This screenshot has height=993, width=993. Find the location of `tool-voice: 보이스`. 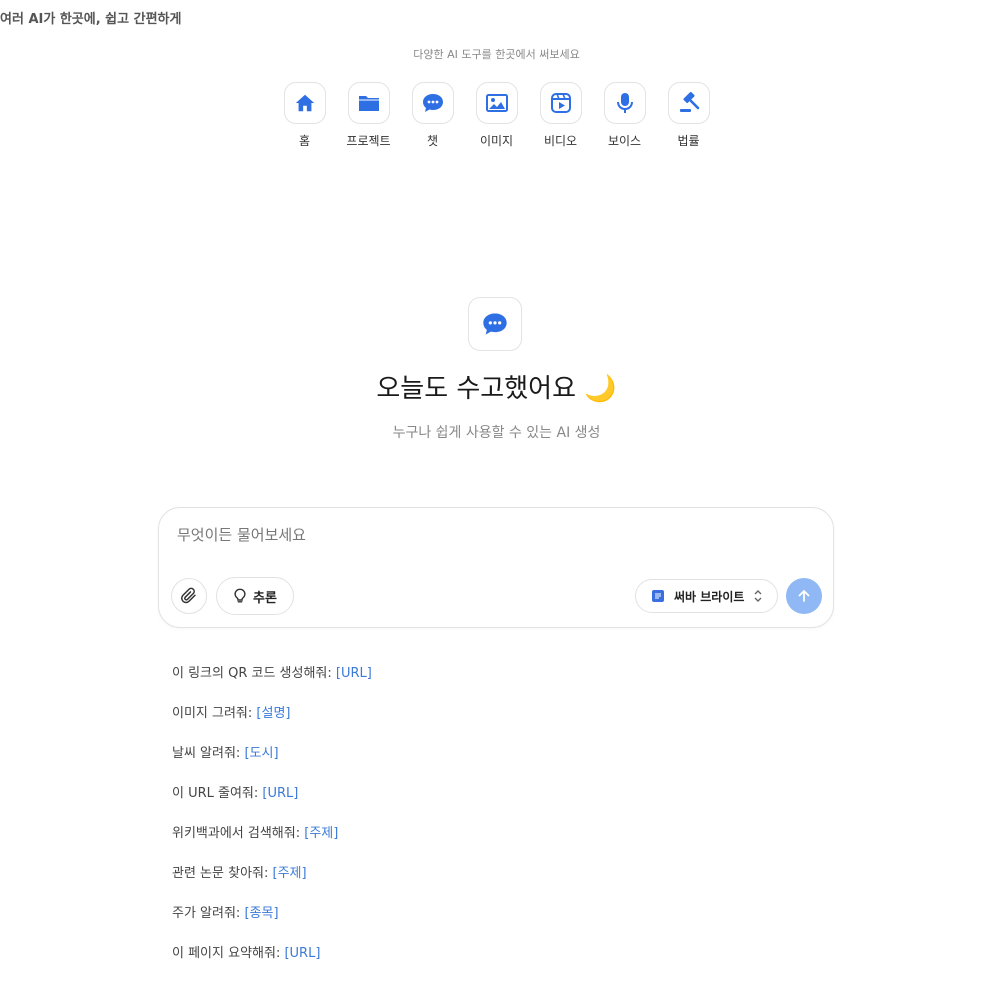

tool-voice: 보이스 is located at coordinates (625, 115).